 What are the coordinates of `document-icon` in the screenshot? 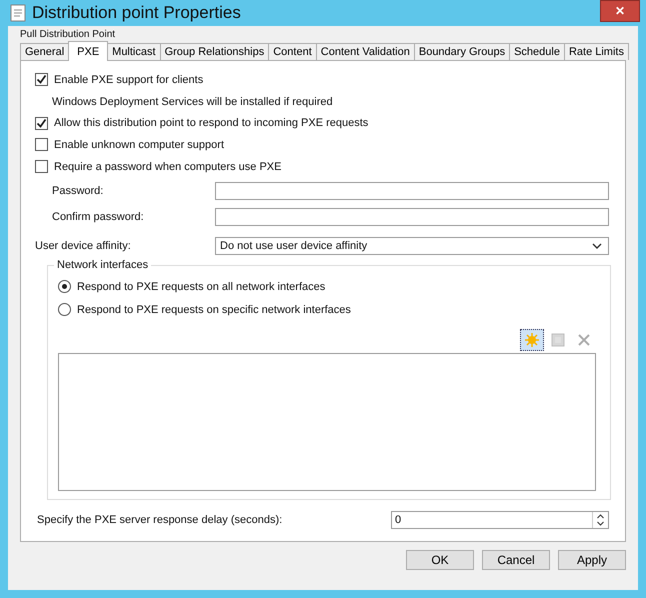 It's located at (18, 13).